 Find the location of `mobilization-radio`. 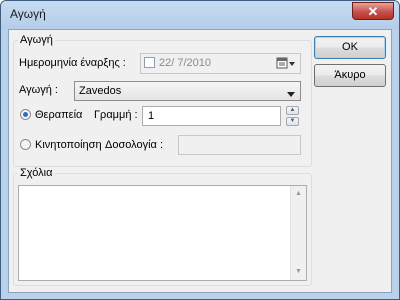

mobilization-radio is located at coordinates (25, 144).